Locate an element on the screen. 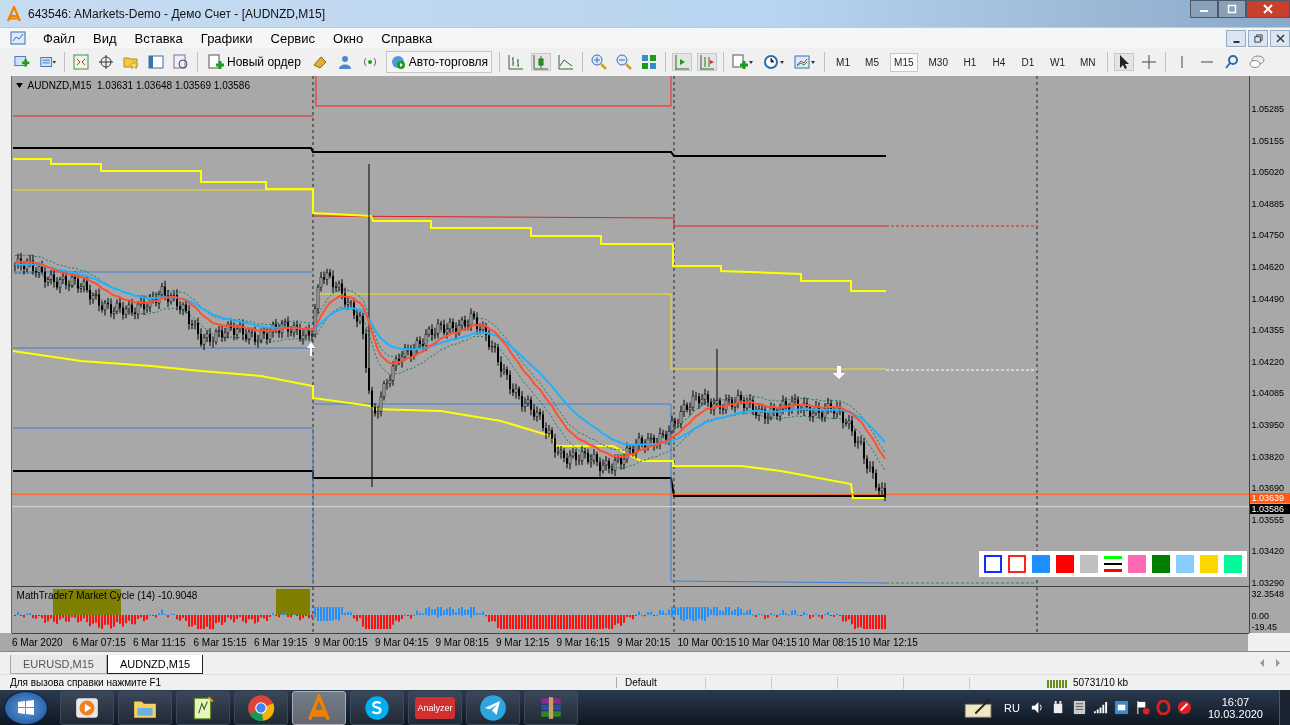  bar-chart-icon is located at coordinates (516, 62).